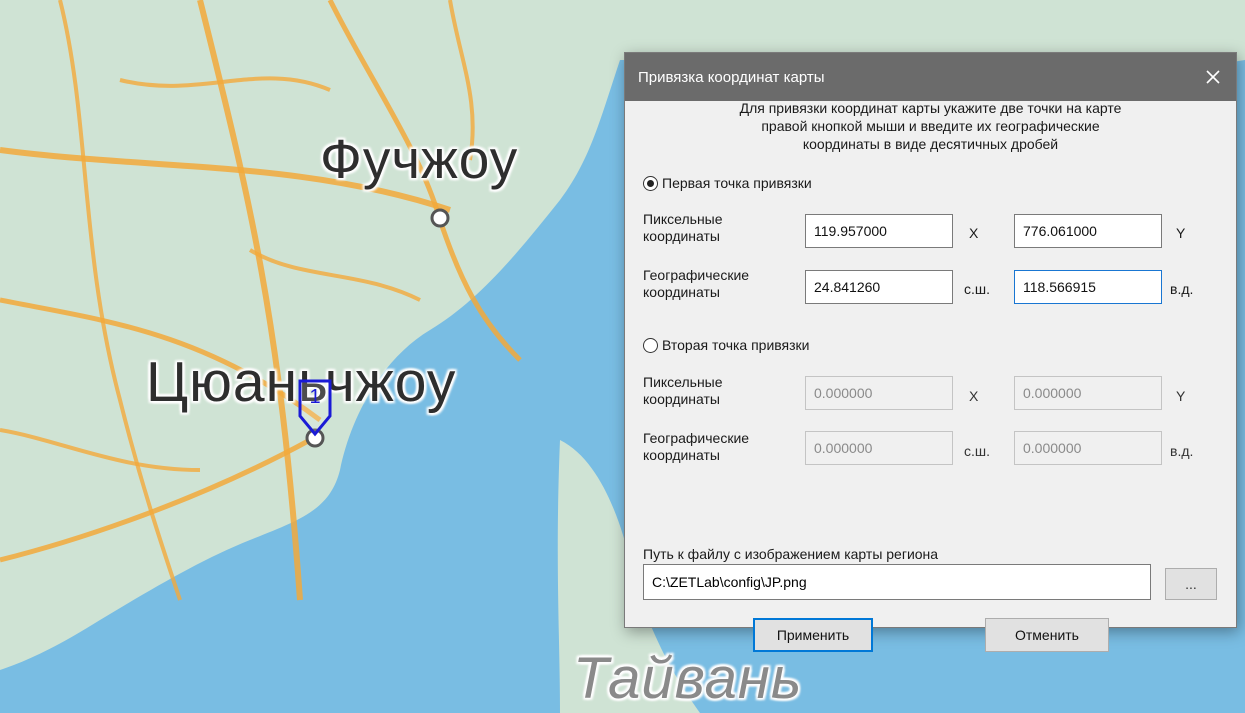 This screenshot has width=1245, height=713. What do you see at coordinates (737, 183) in the screenshot?
I see `radio-first-point-label: Первая точка привязки` at bounding box center [737, 183].